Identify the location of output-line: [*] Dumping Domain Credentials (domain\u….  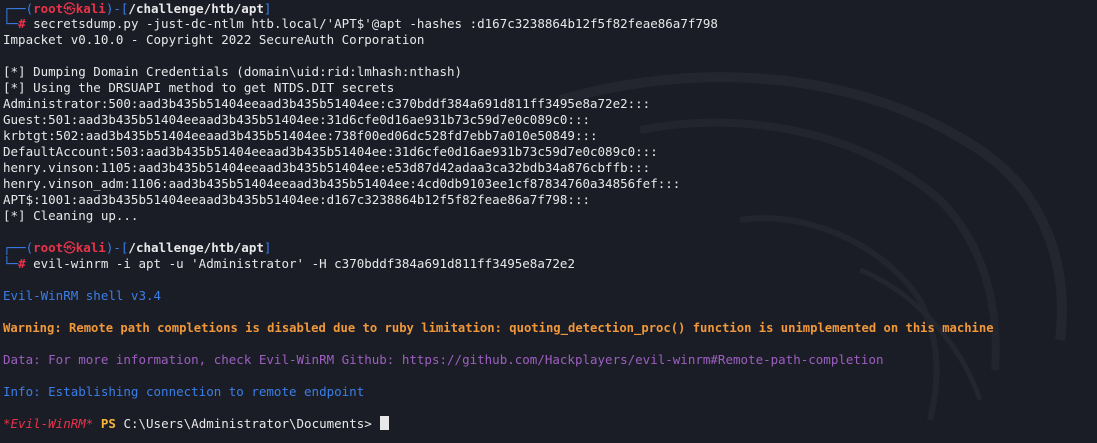
(233, 71).